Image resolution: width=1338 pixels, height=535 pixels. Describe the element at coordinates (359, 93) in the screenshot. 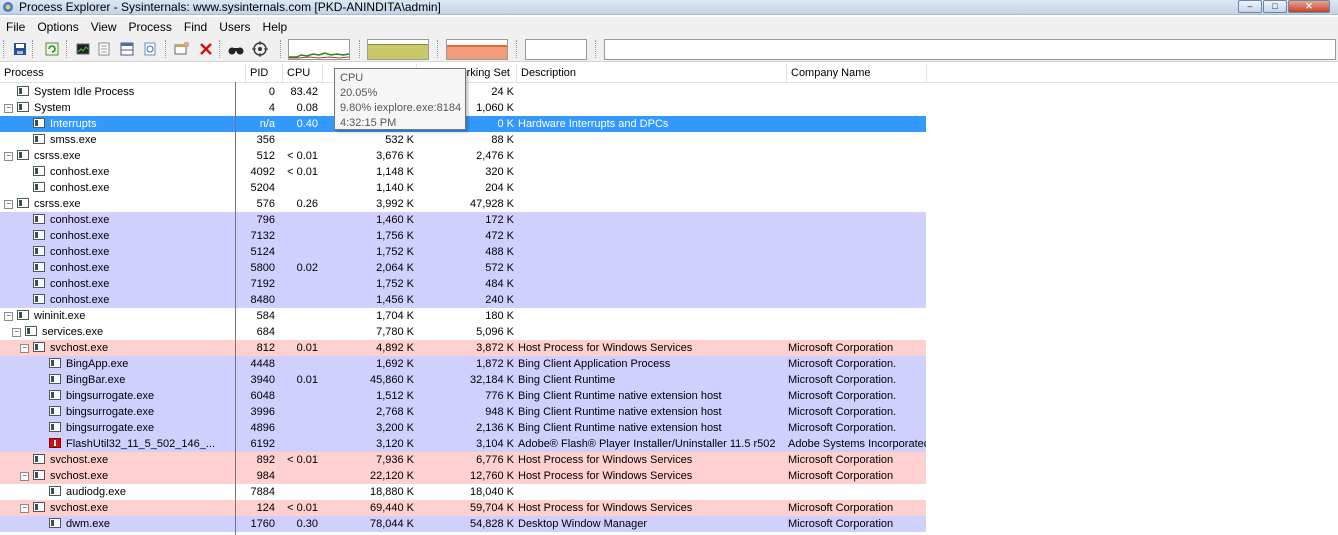

I see `tooltip-value: 20.05%` at that location.